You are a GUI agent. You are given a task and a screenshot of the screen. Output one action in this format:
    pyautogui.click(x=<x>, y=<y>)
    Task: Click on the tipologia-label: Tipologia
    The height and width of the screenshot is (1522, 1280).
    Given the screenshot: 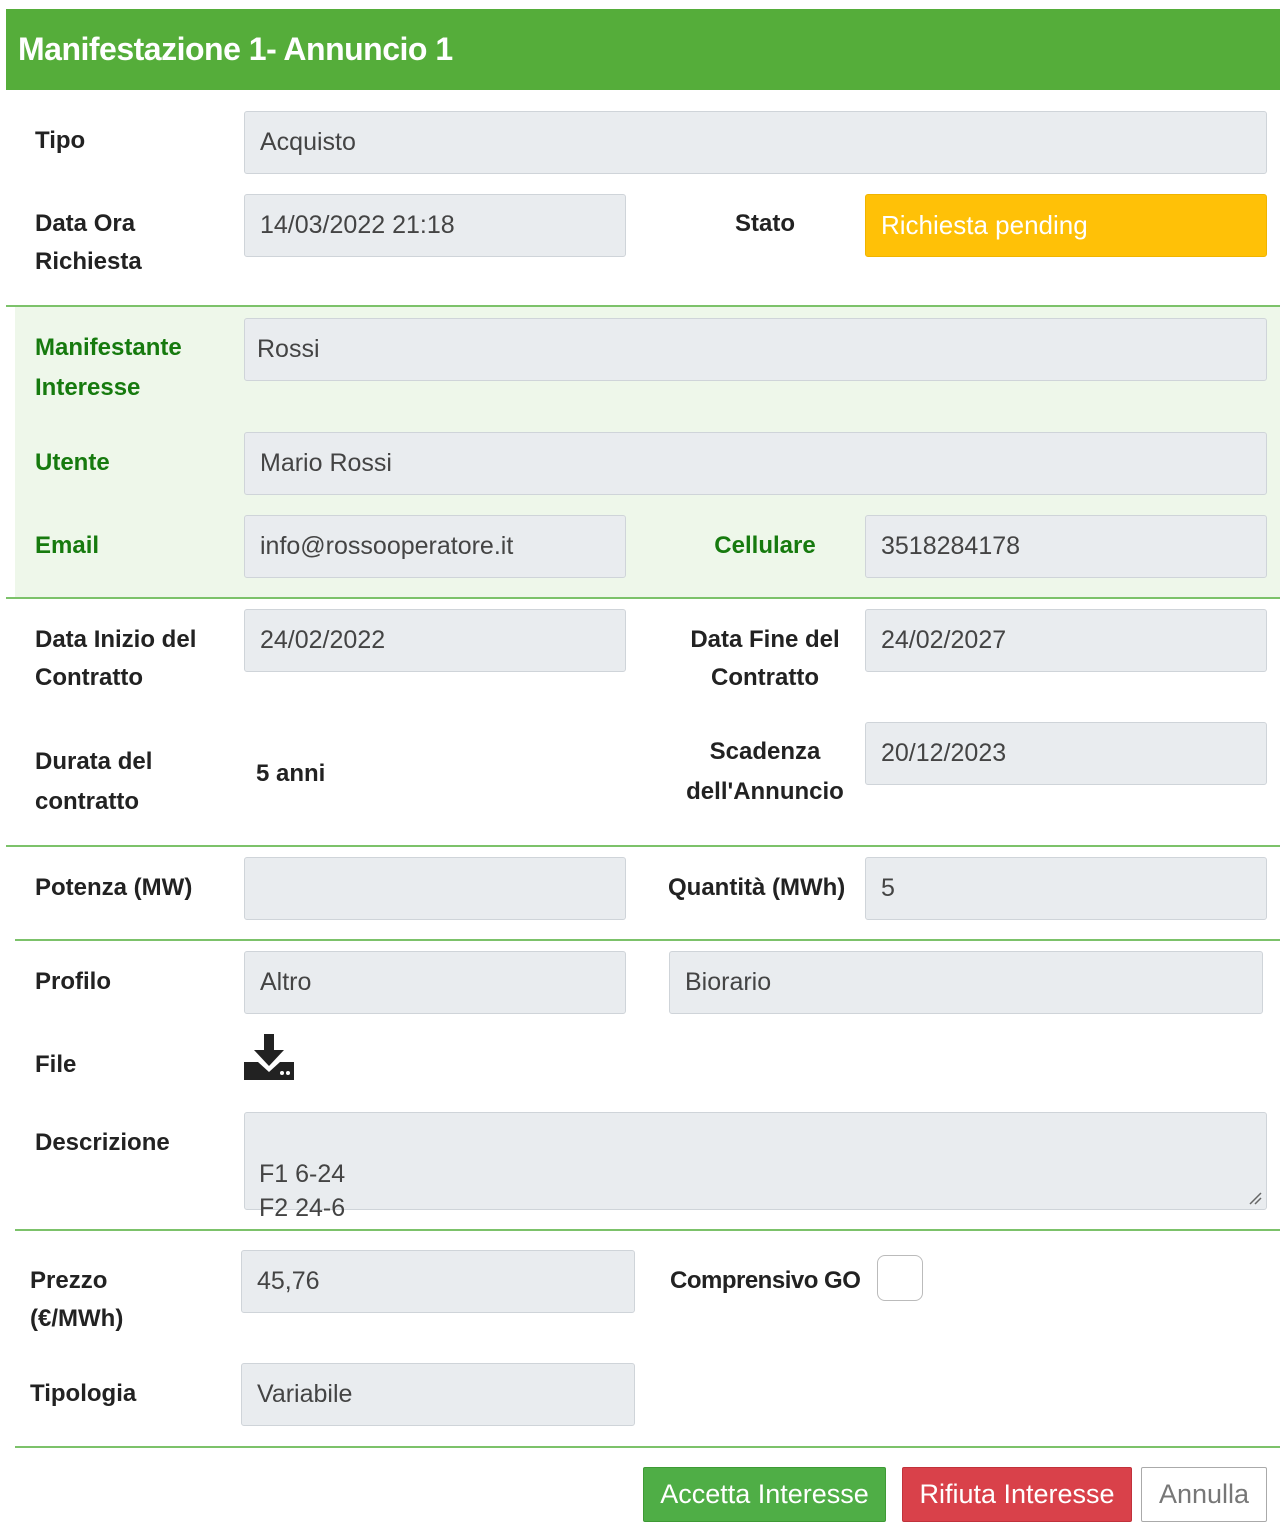 What is the action you would take?
    pyautogui.click(x=83, y=1393)
    